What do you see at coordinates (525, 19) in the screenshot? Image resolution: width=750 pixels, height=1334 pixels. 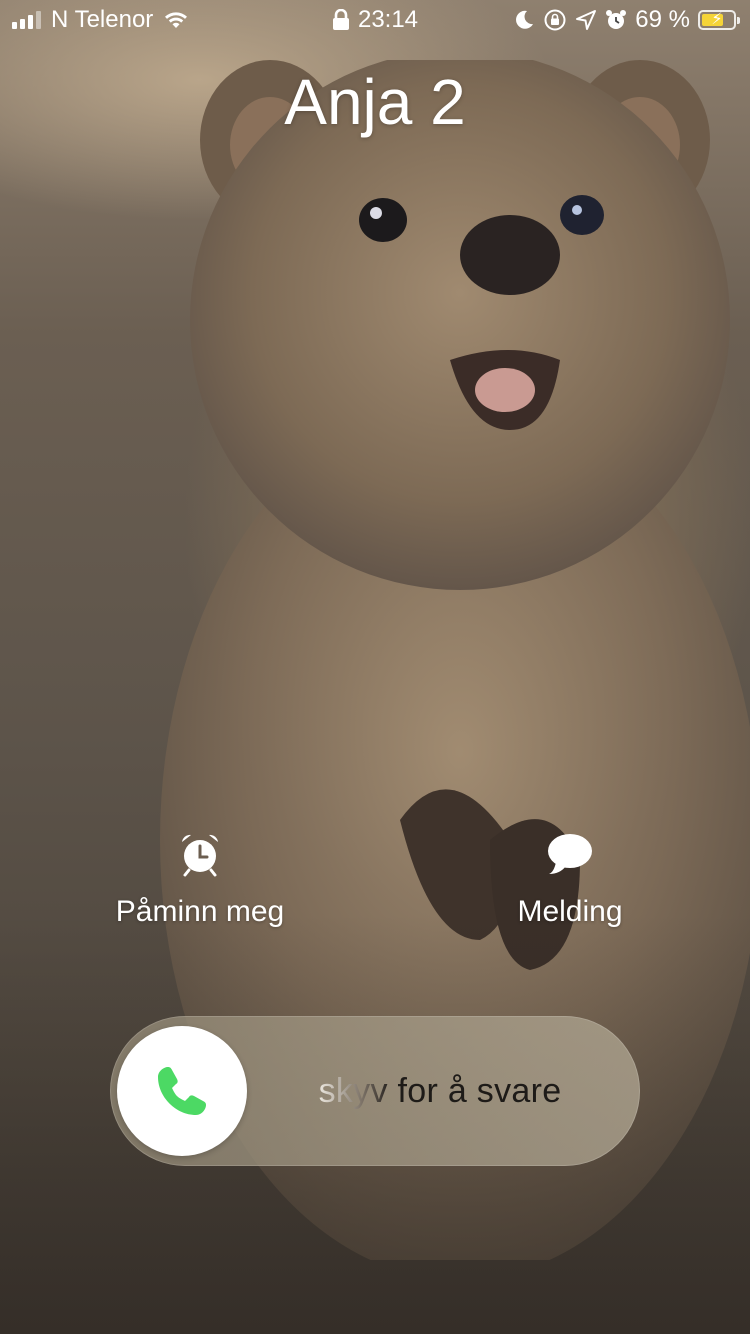 I see `do-not-disturb-moon-icon` at bounding box center [525, 19].